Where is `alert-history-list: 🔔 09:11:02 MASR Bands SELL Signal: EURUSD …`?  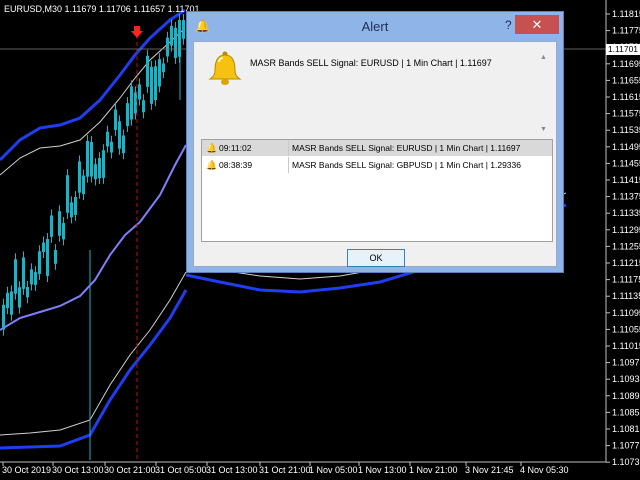
alert-history-list: 🔔 09:11:02 MASR Bands SELL Signal: EURUSD … is located at coordinates (377, 190).